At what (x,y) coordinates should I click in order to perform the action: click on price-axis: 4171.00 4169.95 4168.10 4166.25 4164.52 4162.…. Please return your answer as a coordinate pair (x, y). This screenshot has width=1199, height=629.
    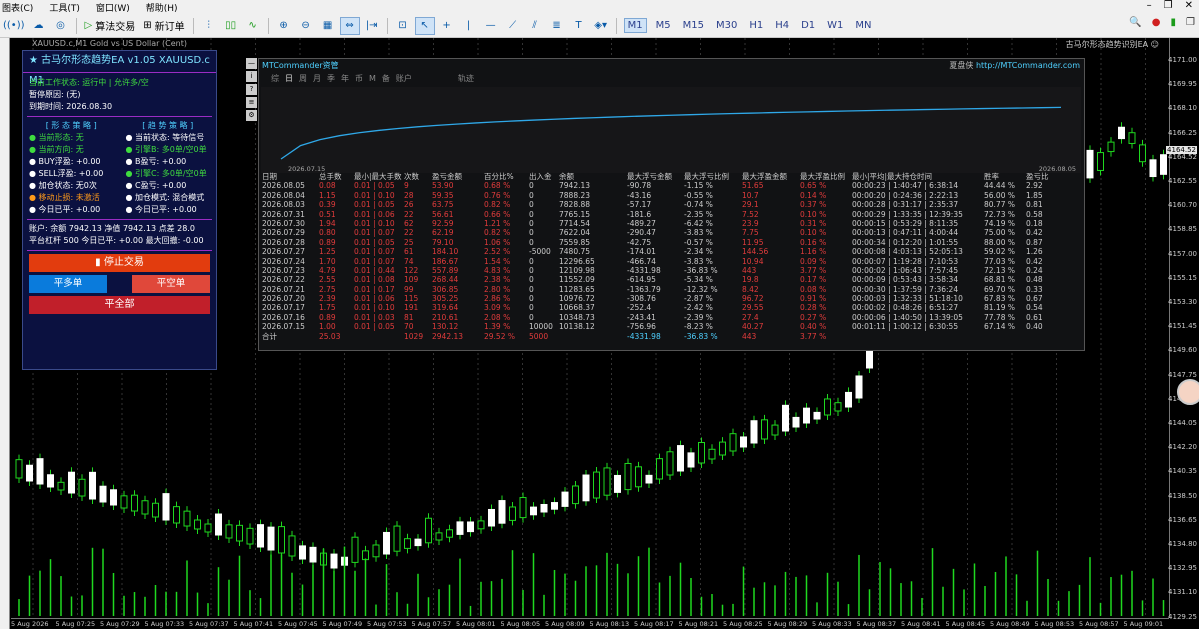
    Looking at the image, I should click on (1182, 329).